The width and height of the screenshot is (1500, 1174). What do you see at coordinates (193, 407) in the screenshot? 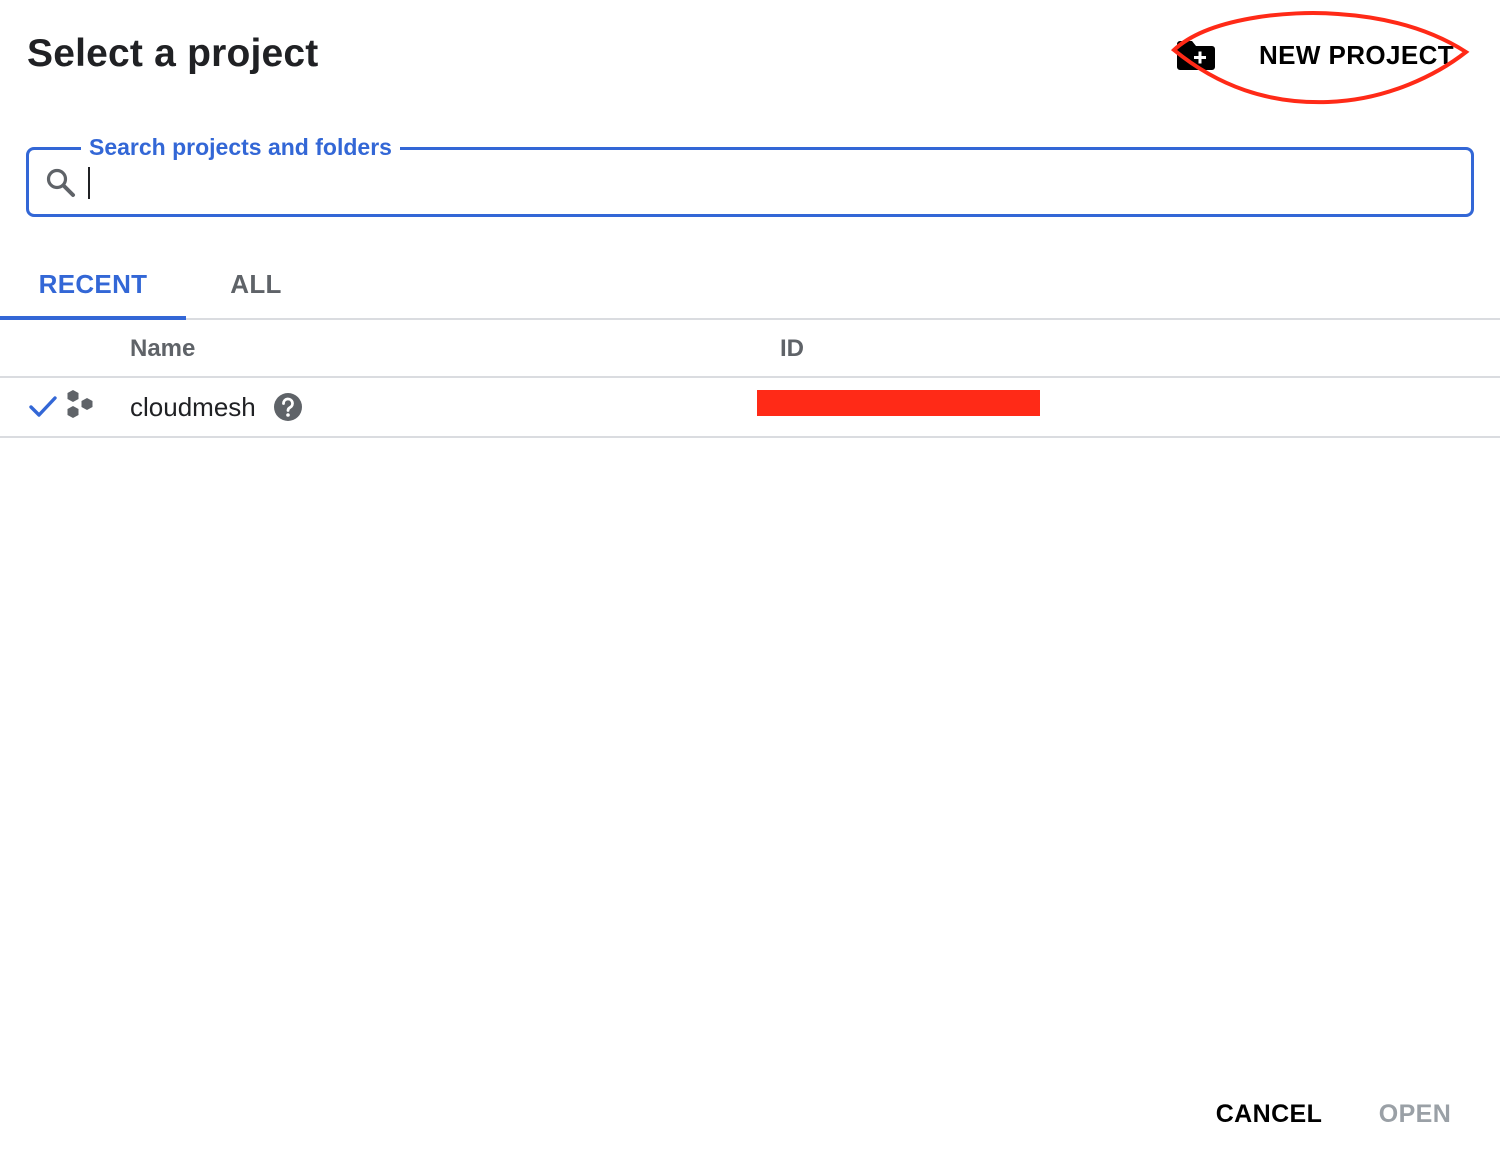
I see `project-name: cloudmesh` at bounding box center [193, 407].